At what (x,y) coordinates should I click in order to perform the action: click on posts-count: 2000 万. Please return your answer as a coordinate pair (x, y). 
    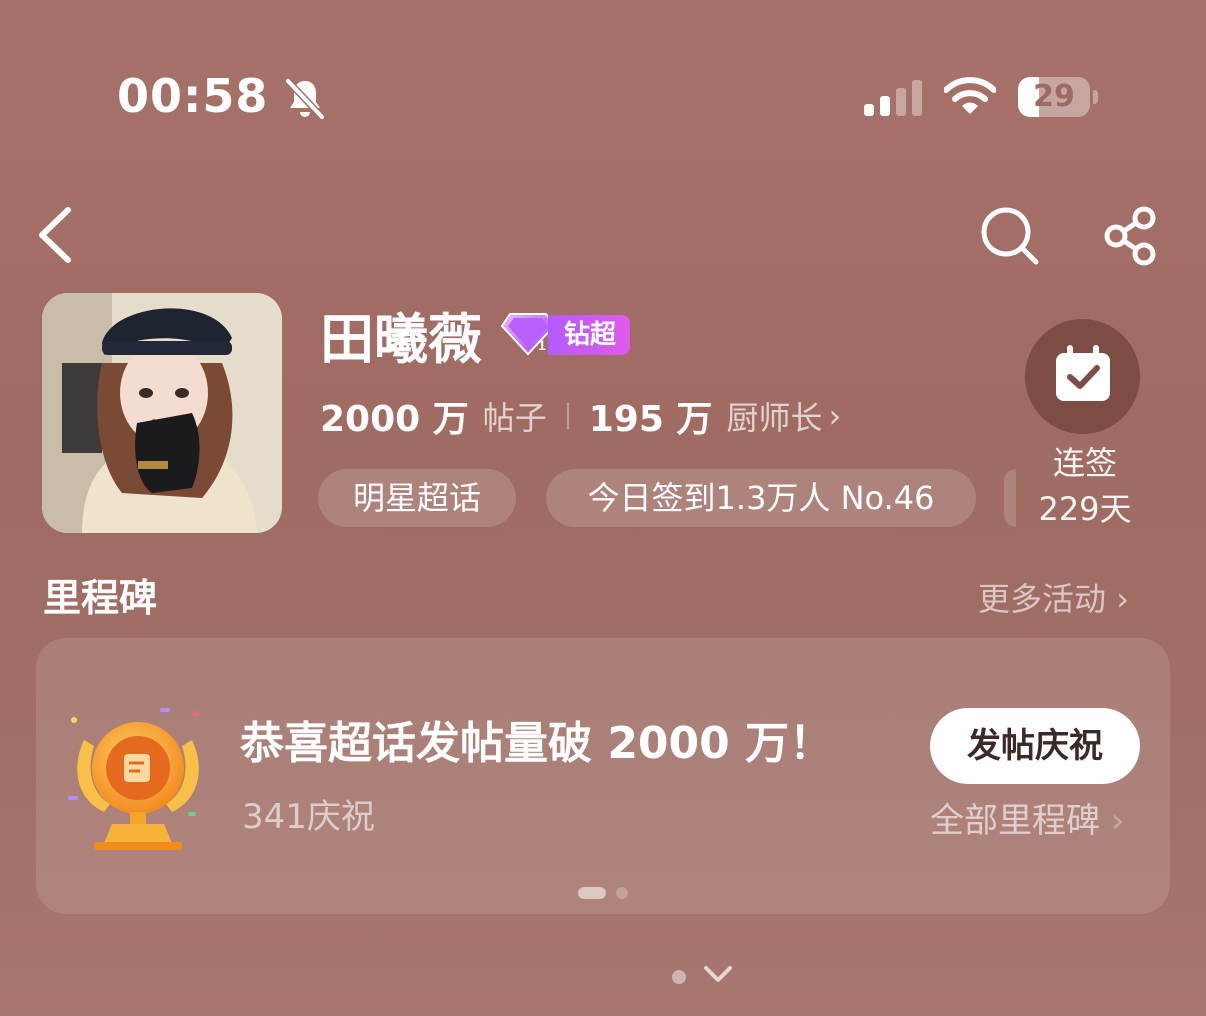
    Looking at the image, I should click on (394, 419).